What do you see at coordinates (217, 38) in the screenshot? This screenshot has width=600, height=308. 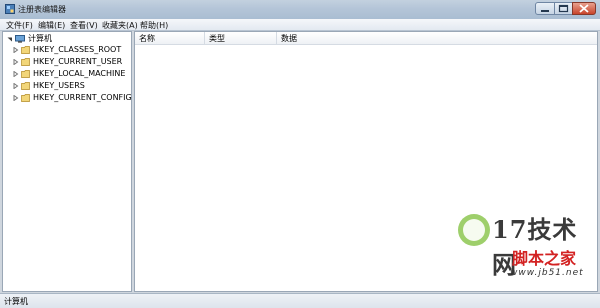 I see `column-header-label: 类型` at bounding box center [217, 38].